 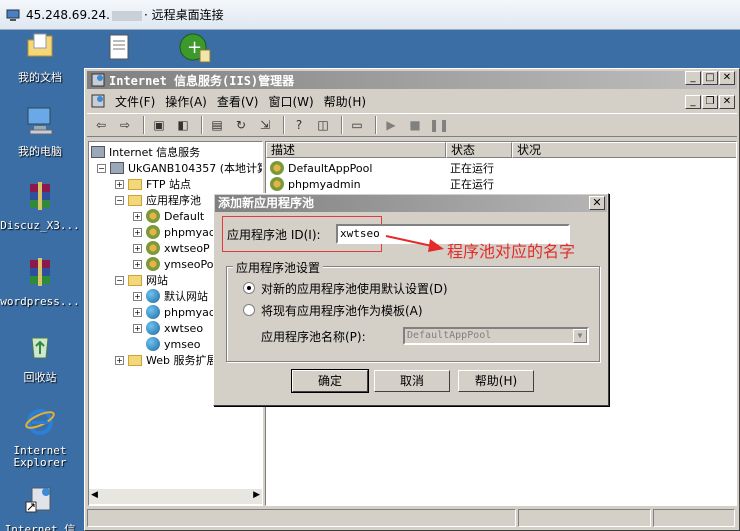 What do you see at coordinates (40, 357) in the screenshot?
I see `desktop-icon-recycle-bin: 回收站` at bounding box center [40, 357].